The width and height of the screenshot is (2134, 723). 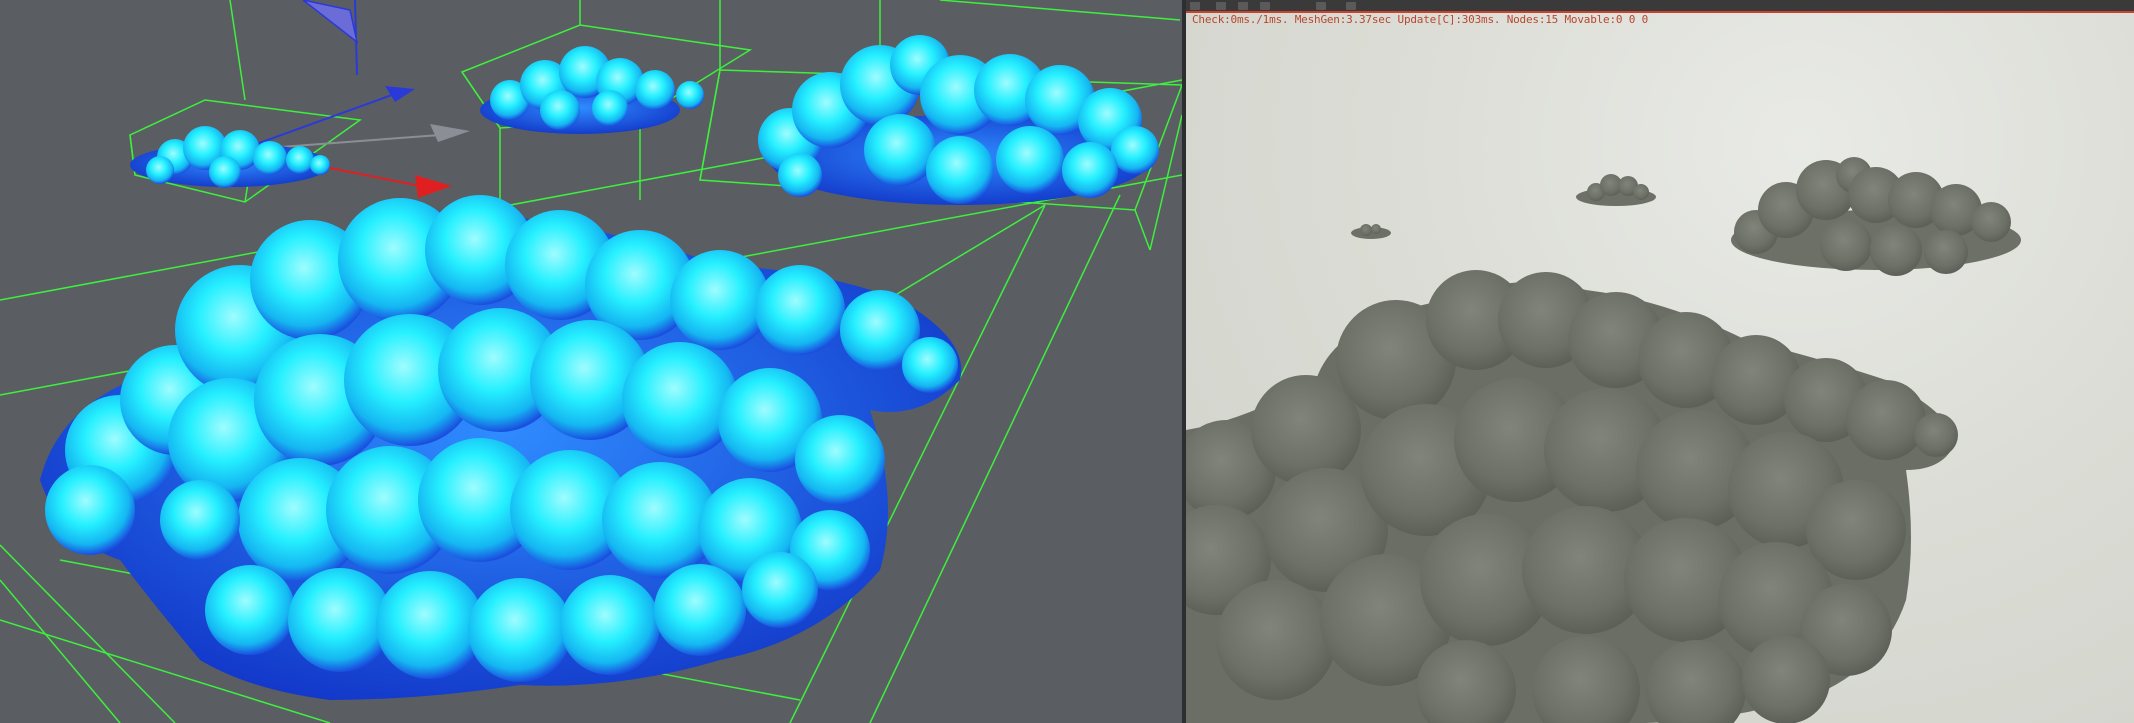 What do you see at coordinates (1876, 216) in the screenshot?
I see `cloud-right-render` at bounding box center [1876, 216].